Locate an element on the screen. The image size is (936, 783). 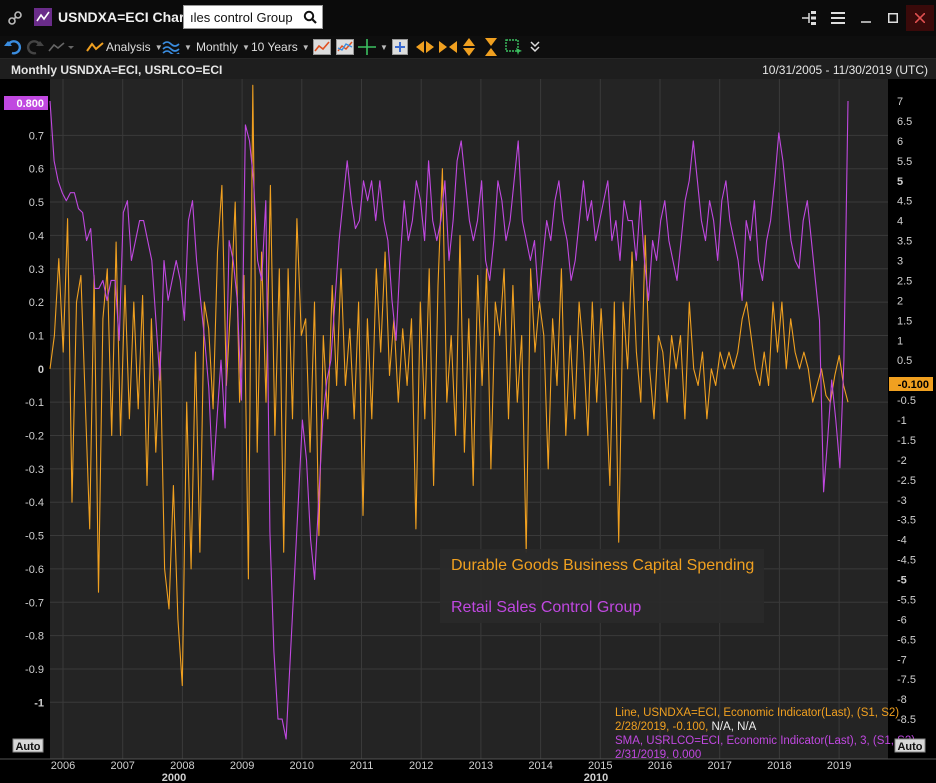
interval-dropdown: Monthly ▼ is located at coordinates (223, 47).